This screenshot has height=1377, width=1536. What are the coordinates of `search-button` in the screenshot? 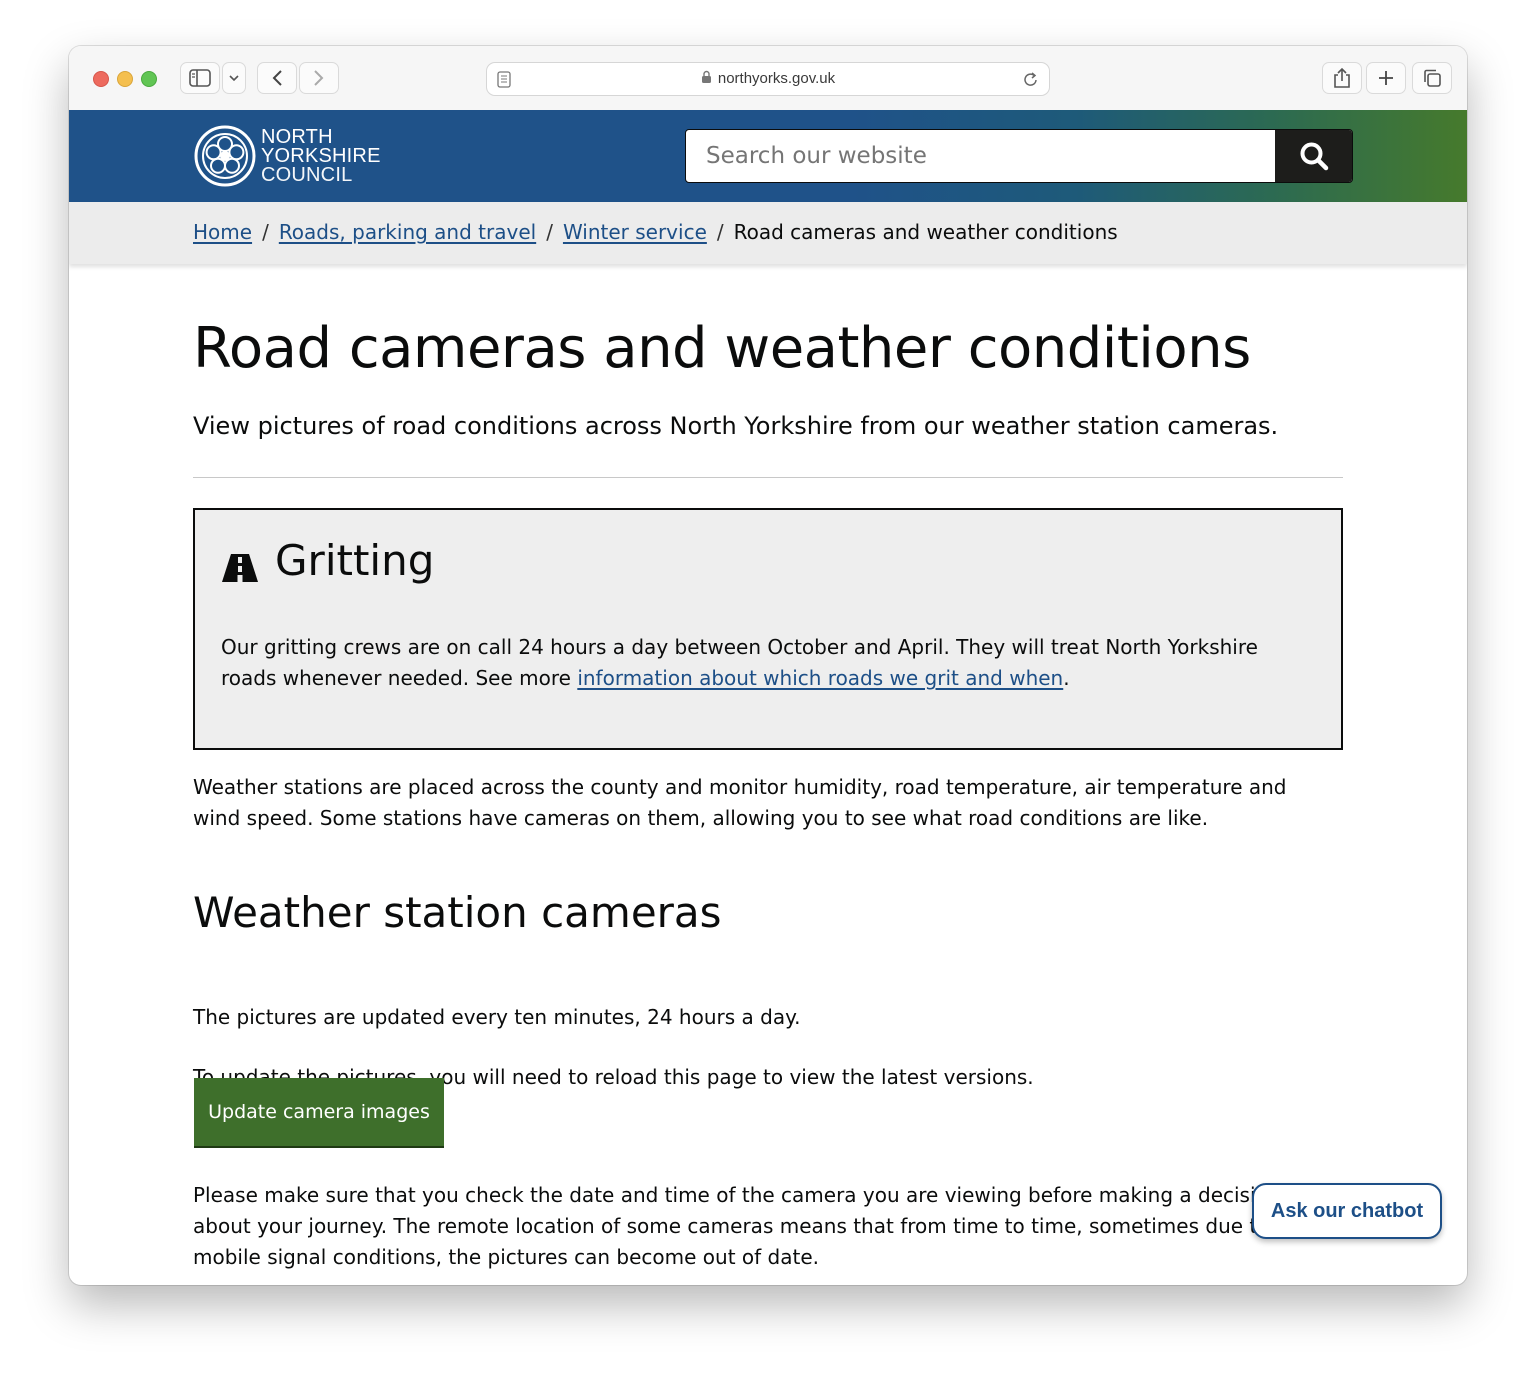 It's located at (1313, 156).